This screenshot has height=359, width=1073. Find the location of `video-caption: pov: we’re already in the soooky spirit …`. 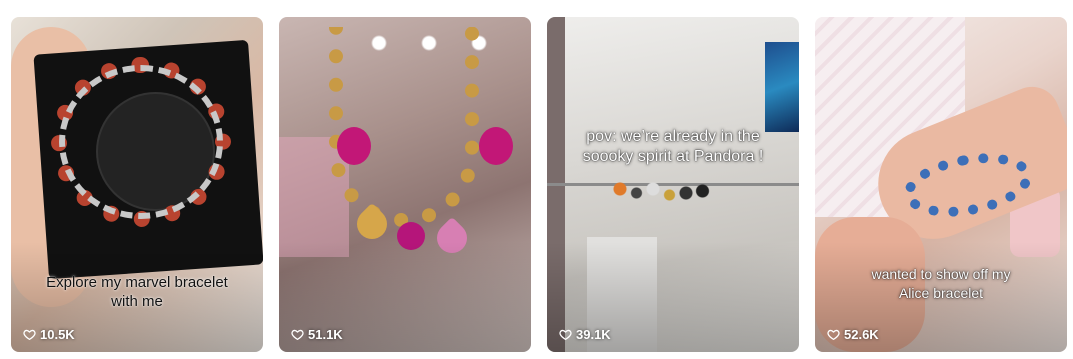

video-caption: pov: we’re already in the soooky spirit … is located at coordinates (673, 146).